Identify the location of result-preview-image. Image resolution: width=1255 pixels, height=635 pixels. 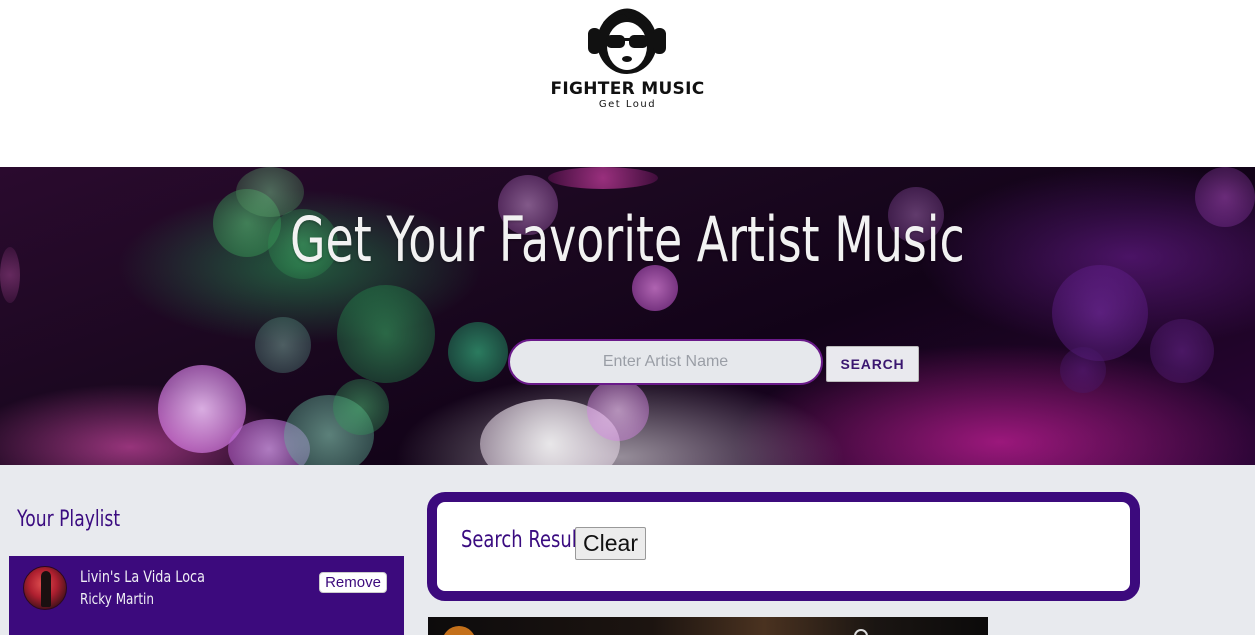
(708, 626).